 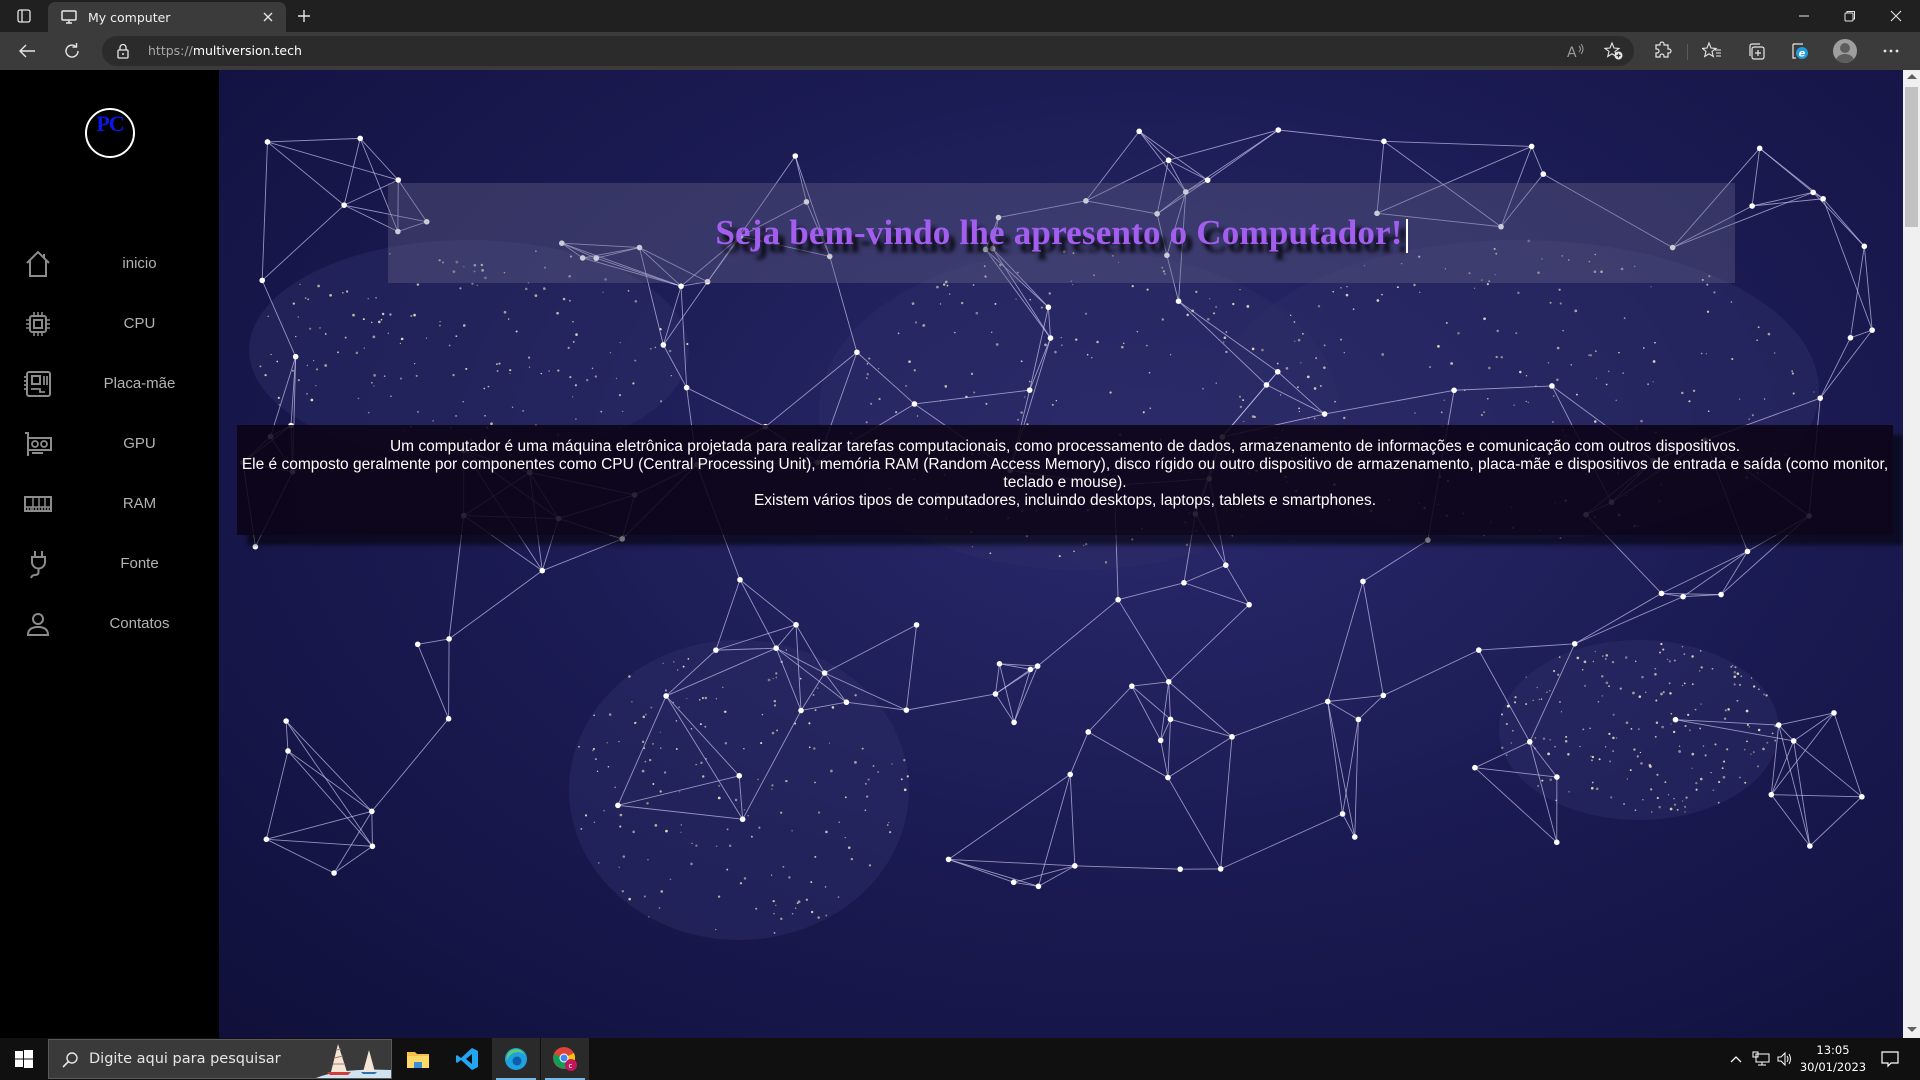 I want to click on favorites-button, so click(x=1712, y=51).